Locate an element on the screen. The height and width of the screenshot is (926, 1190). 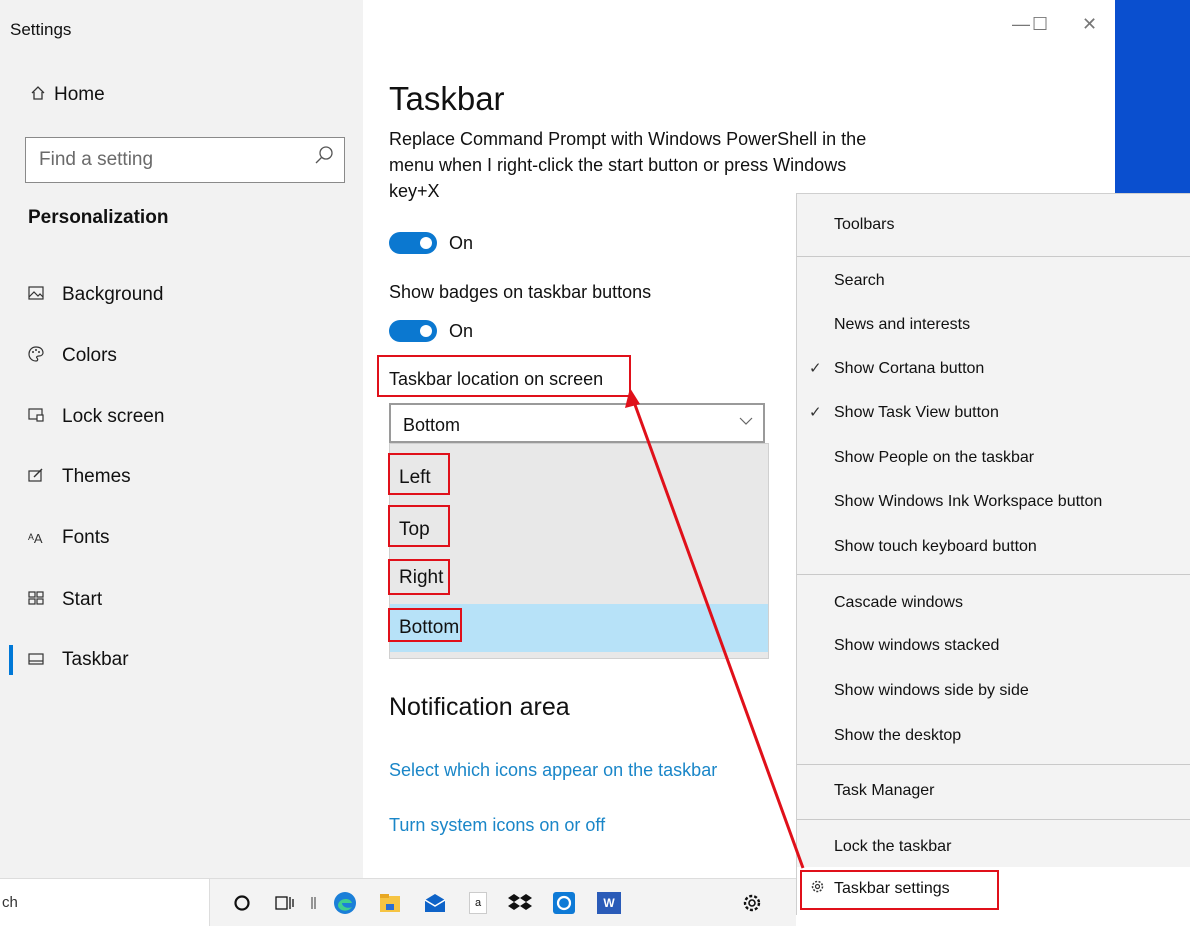
menu-item-show-desktop: Show the desktop is located at coordinates (897, 736).